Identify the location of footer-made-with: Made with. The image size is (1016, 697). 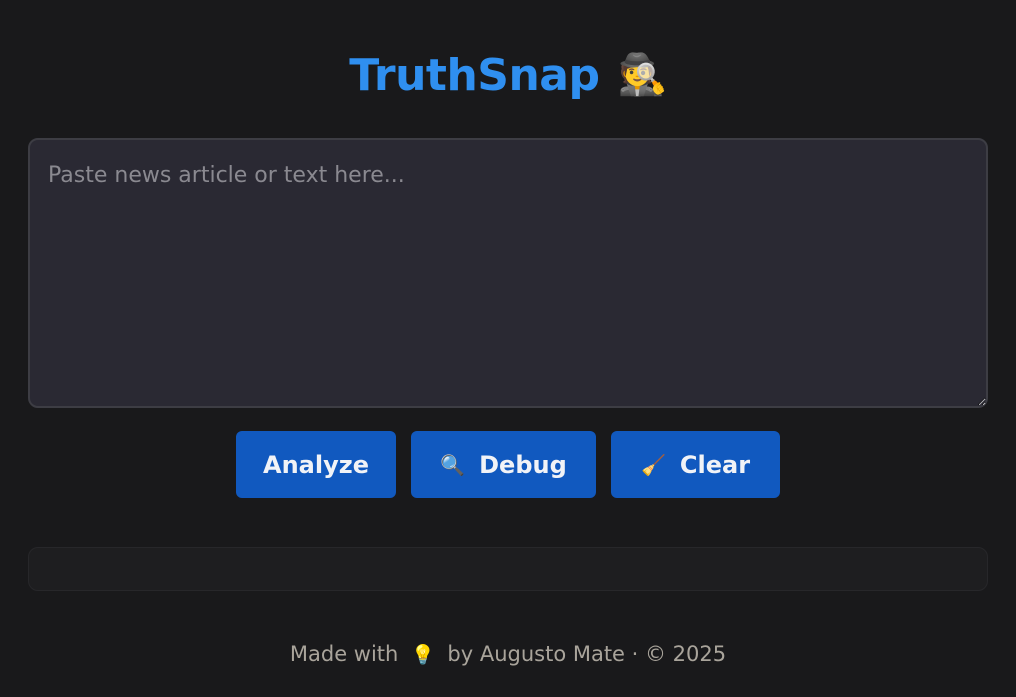
(344, 654).